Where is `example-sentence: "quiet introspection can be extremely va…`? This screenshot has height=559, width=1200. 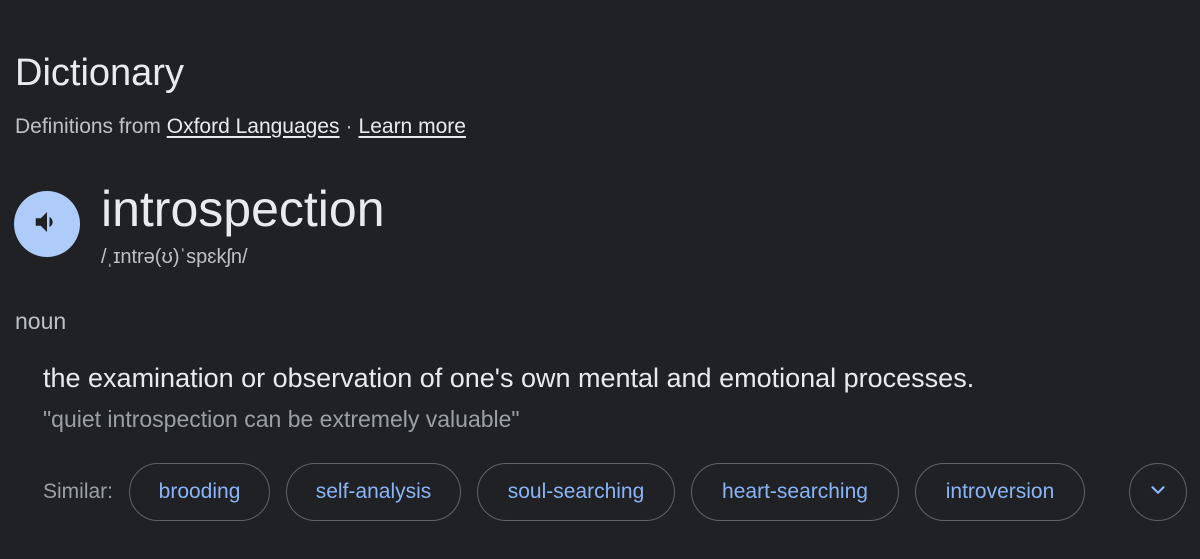 example-sentence: "quiet introspection can be extremely va… is located at coordinates (281, 419).